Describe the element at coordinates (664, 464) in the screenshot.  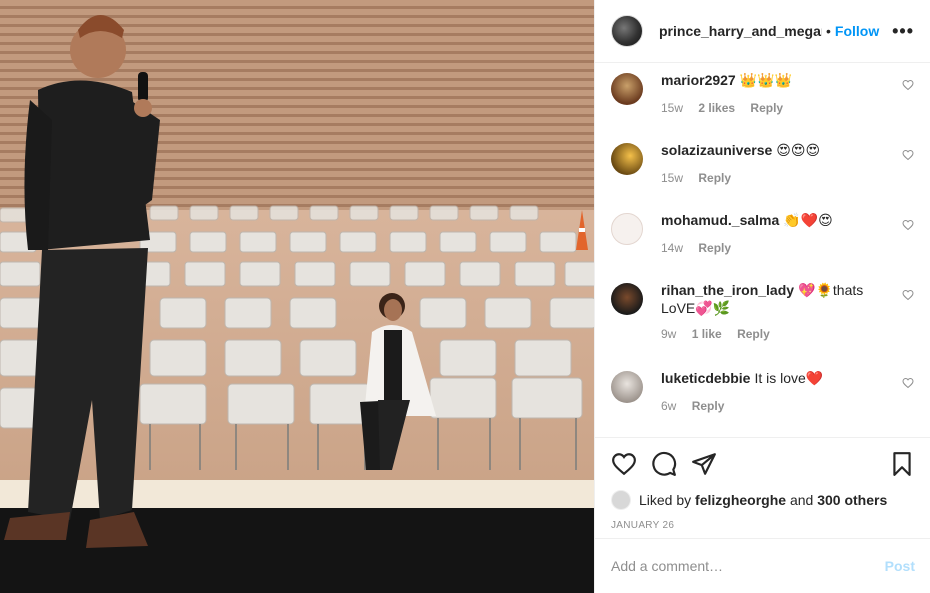
I see `comment-icon` at that location.